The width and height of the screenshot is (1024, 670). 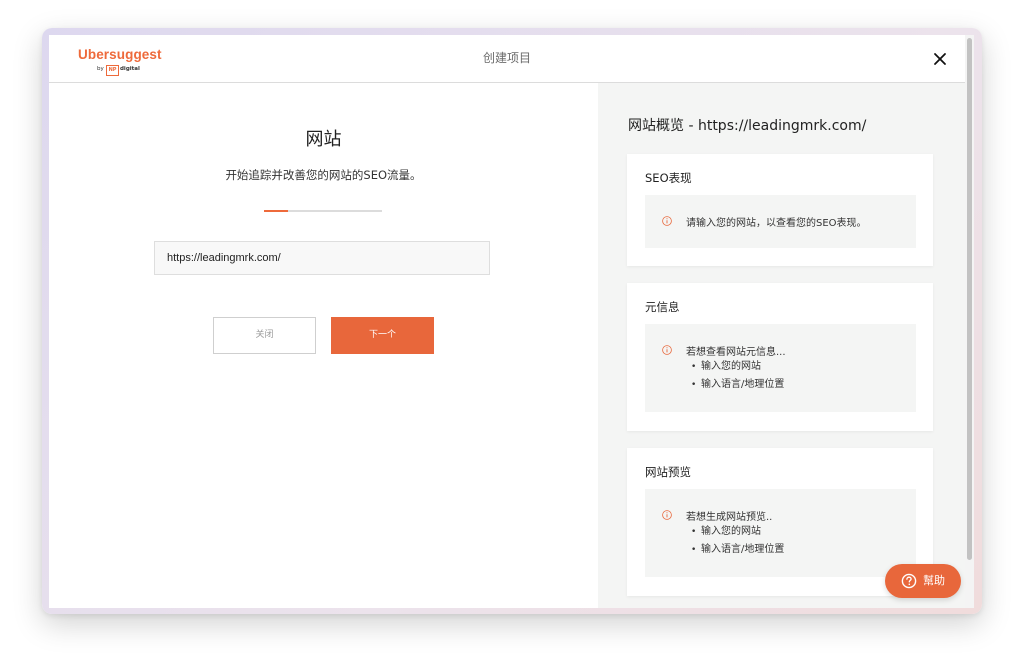 What do you see at coordinates (382, 335) in the screenshot?
I see `next-button: 下一个` at bounding box center [382, 335].